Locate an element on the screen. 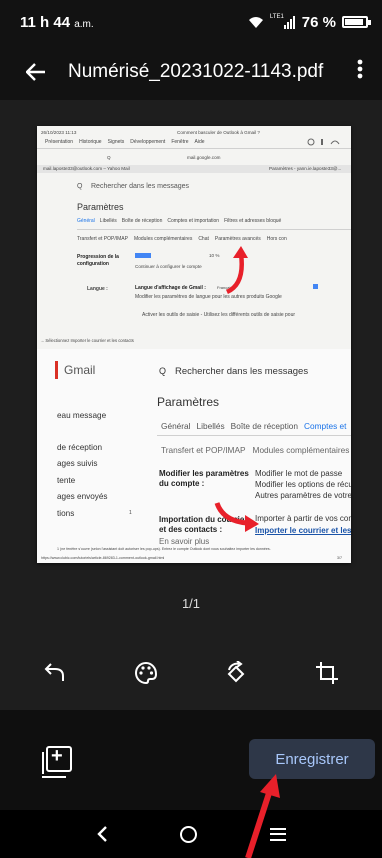  doc-footer-page: 3/7 is located at coordinates (339, 558).